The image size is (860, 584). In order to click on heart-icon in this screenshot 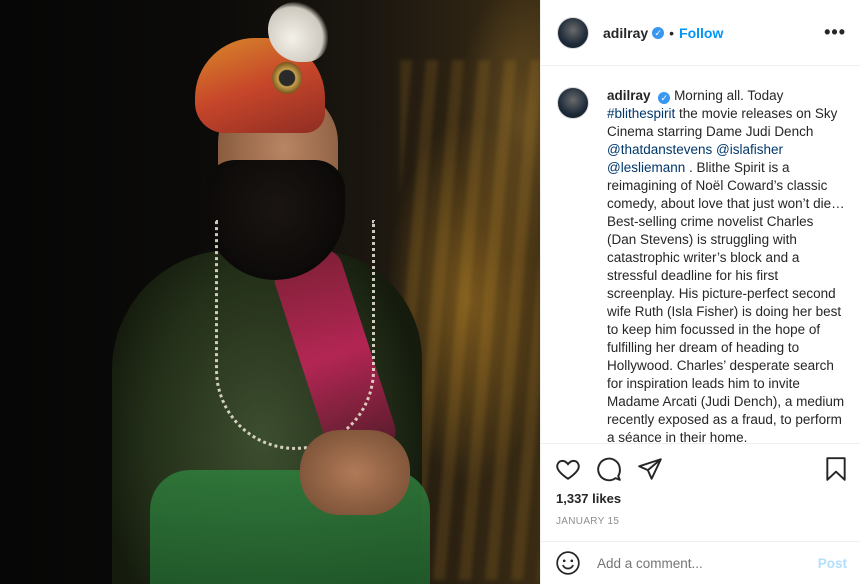, I will do `click(568, 469)`.